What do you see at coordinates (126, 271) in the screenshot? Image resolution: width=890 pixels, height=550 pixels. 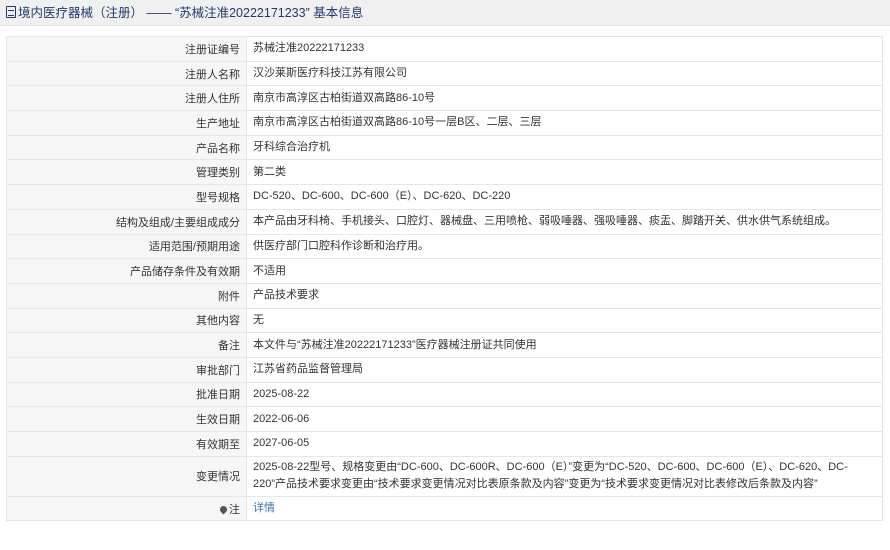 I see `field-label: 产品储存条件及有效期` at bounding box center [126, 271].